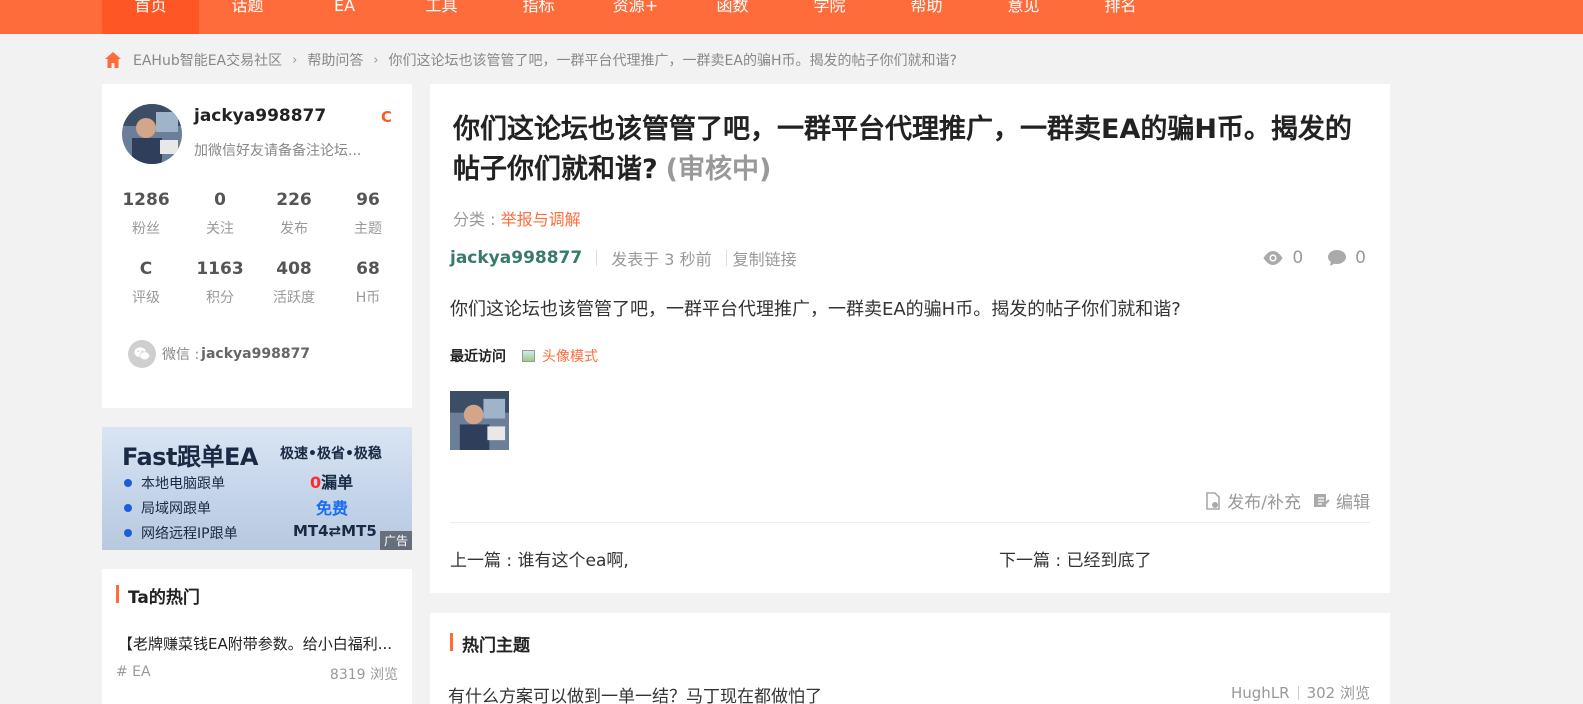  I want to click on home-icon, so click(113, 60).